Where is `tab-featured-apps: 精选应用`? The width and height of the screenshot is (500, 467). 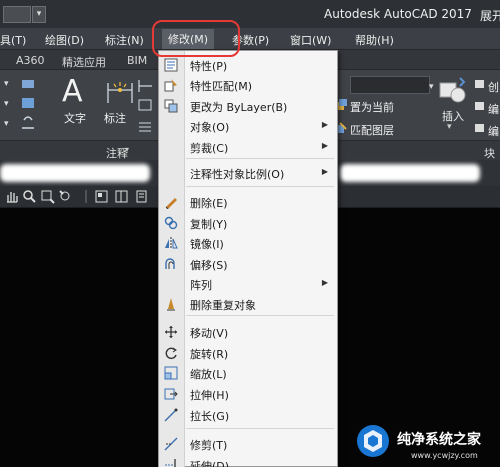
tab-featured-apps: 精选应用 is located at coordinates (84, 62).